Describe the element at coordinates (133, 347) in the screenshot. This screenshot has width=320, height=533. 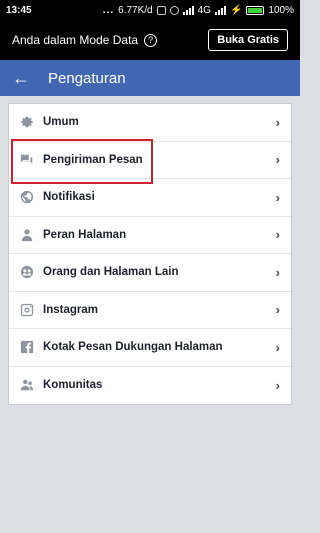
I see `settings-item-label: Kotak Pesan Dukungan Halaman` at that location.